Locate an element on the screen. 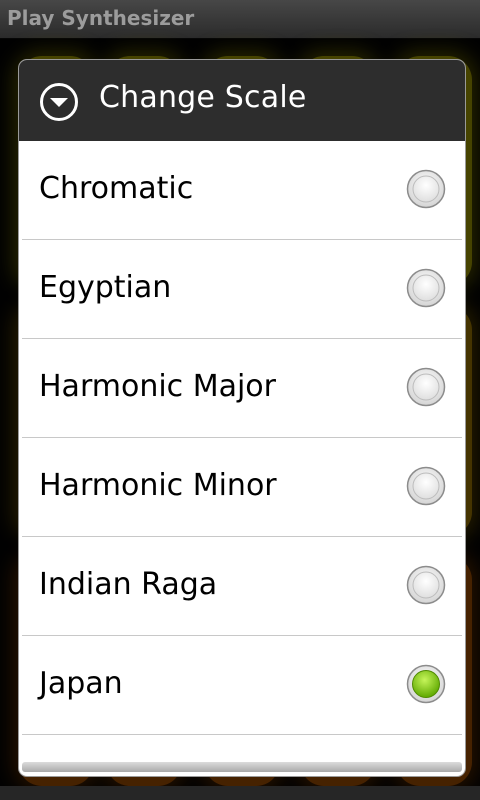 The image size is (480, 800). scale-option-harmonic-major: Harmonic Major is located at coordinates (242, 388).